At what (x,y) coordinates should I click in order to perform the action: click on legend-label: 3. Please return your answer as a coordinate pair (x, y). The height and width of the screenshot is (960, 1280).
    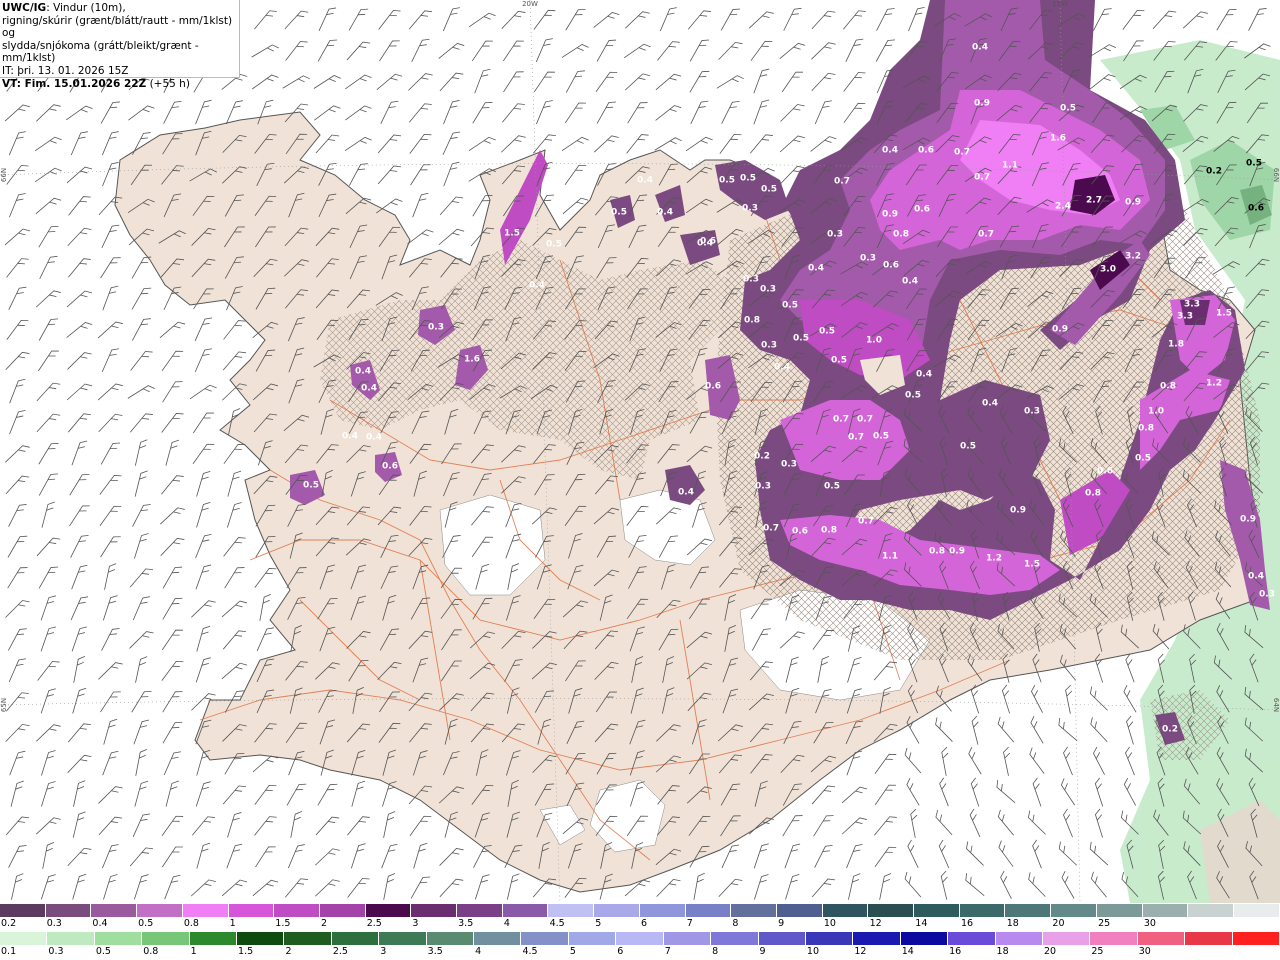
    Looking at the image, I should click on (383, 951).